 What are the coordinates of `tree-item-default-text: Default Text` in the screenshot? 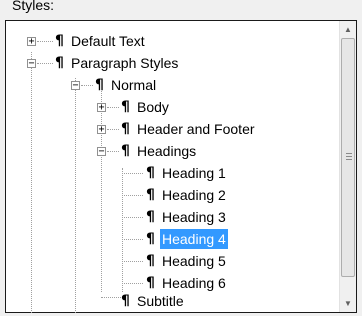 It's located at (108, 41).